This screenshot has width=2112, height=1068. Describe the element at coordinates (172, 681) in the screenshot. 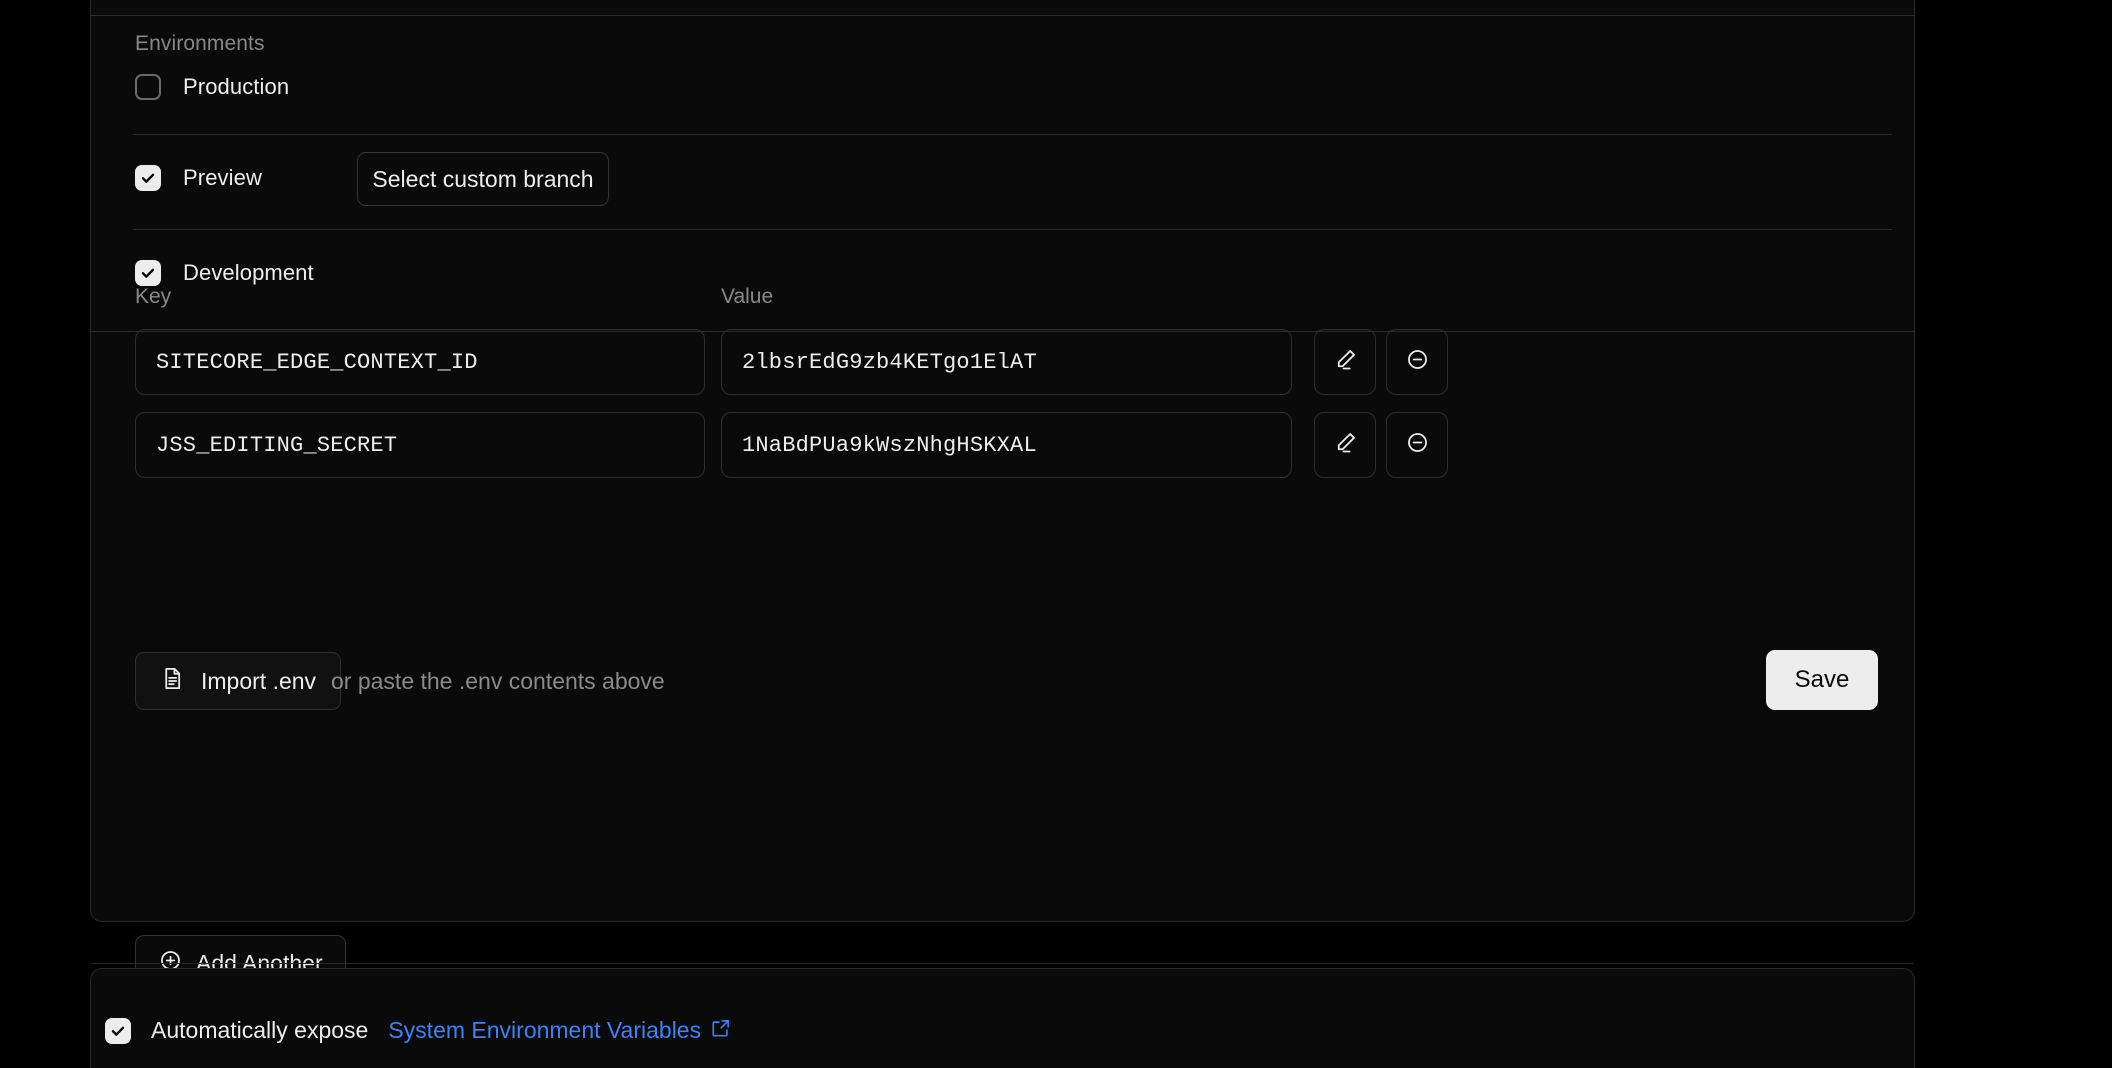

I see `document-icon` at that location.